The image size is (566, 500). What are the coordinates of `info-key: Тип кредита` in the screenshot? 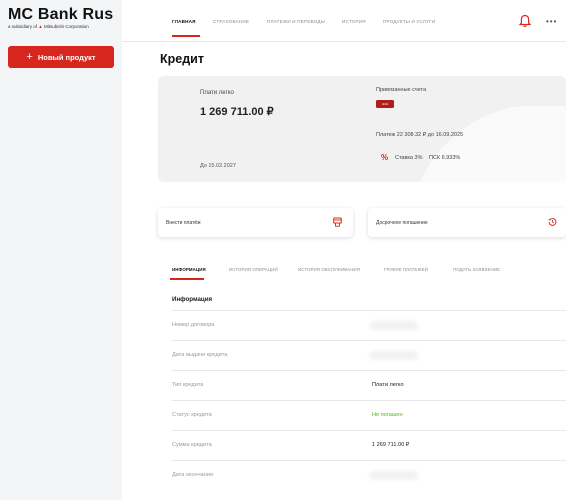 It's located at (188, 385).